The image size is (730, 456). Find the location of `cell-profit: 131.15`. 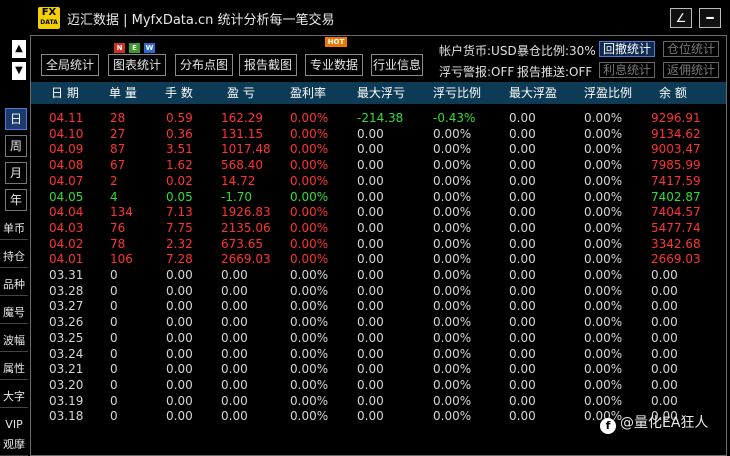

cell-profit: 131.15 is located at coordinates (242, 133).